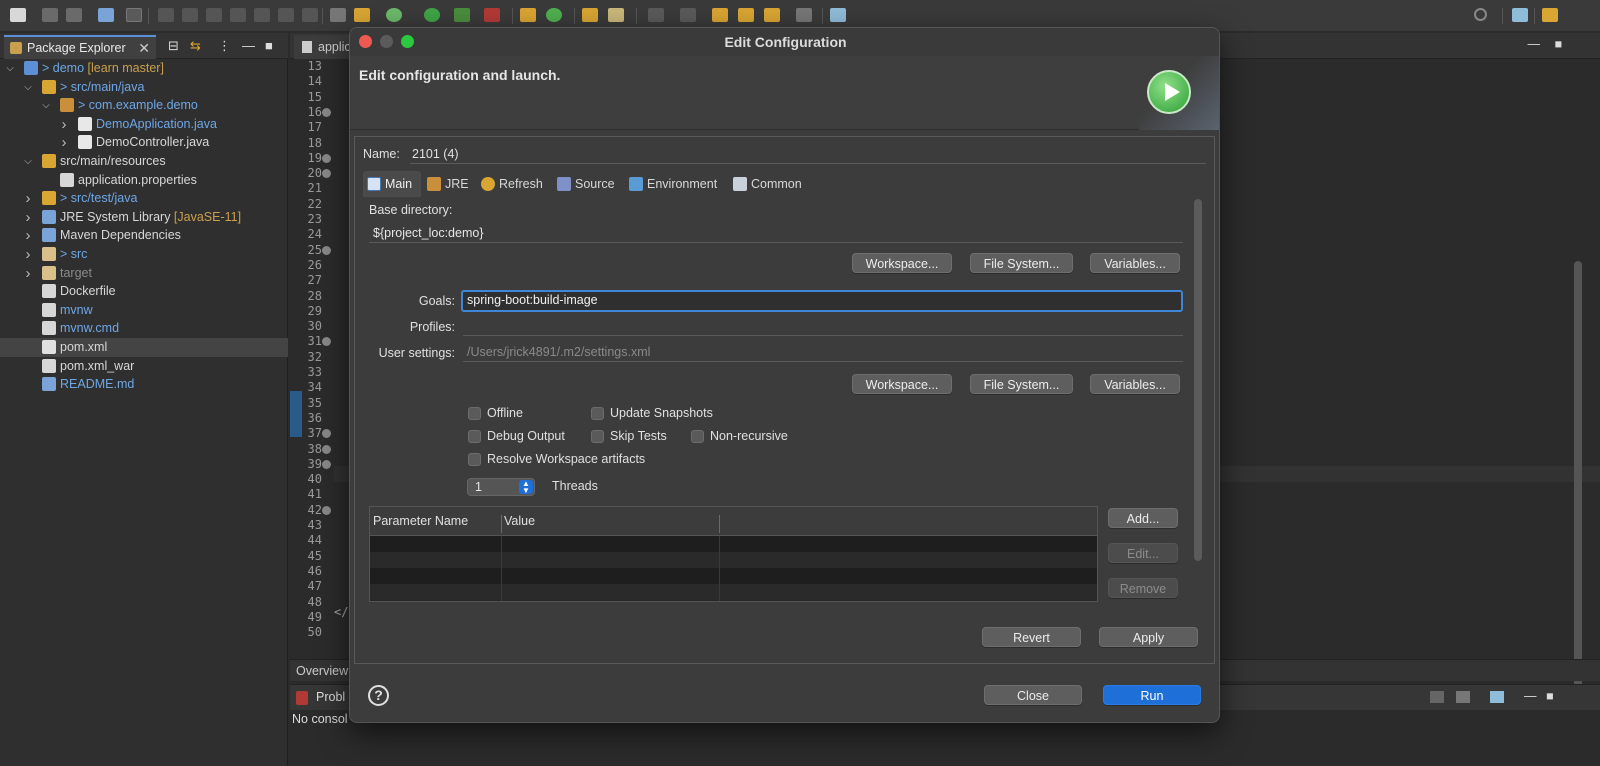 The width and height of the screenshot is (1600, 766). Describe the element at coordinates (324, 47) in the screenshot. I see `tab-editor-application: applic` at that location.